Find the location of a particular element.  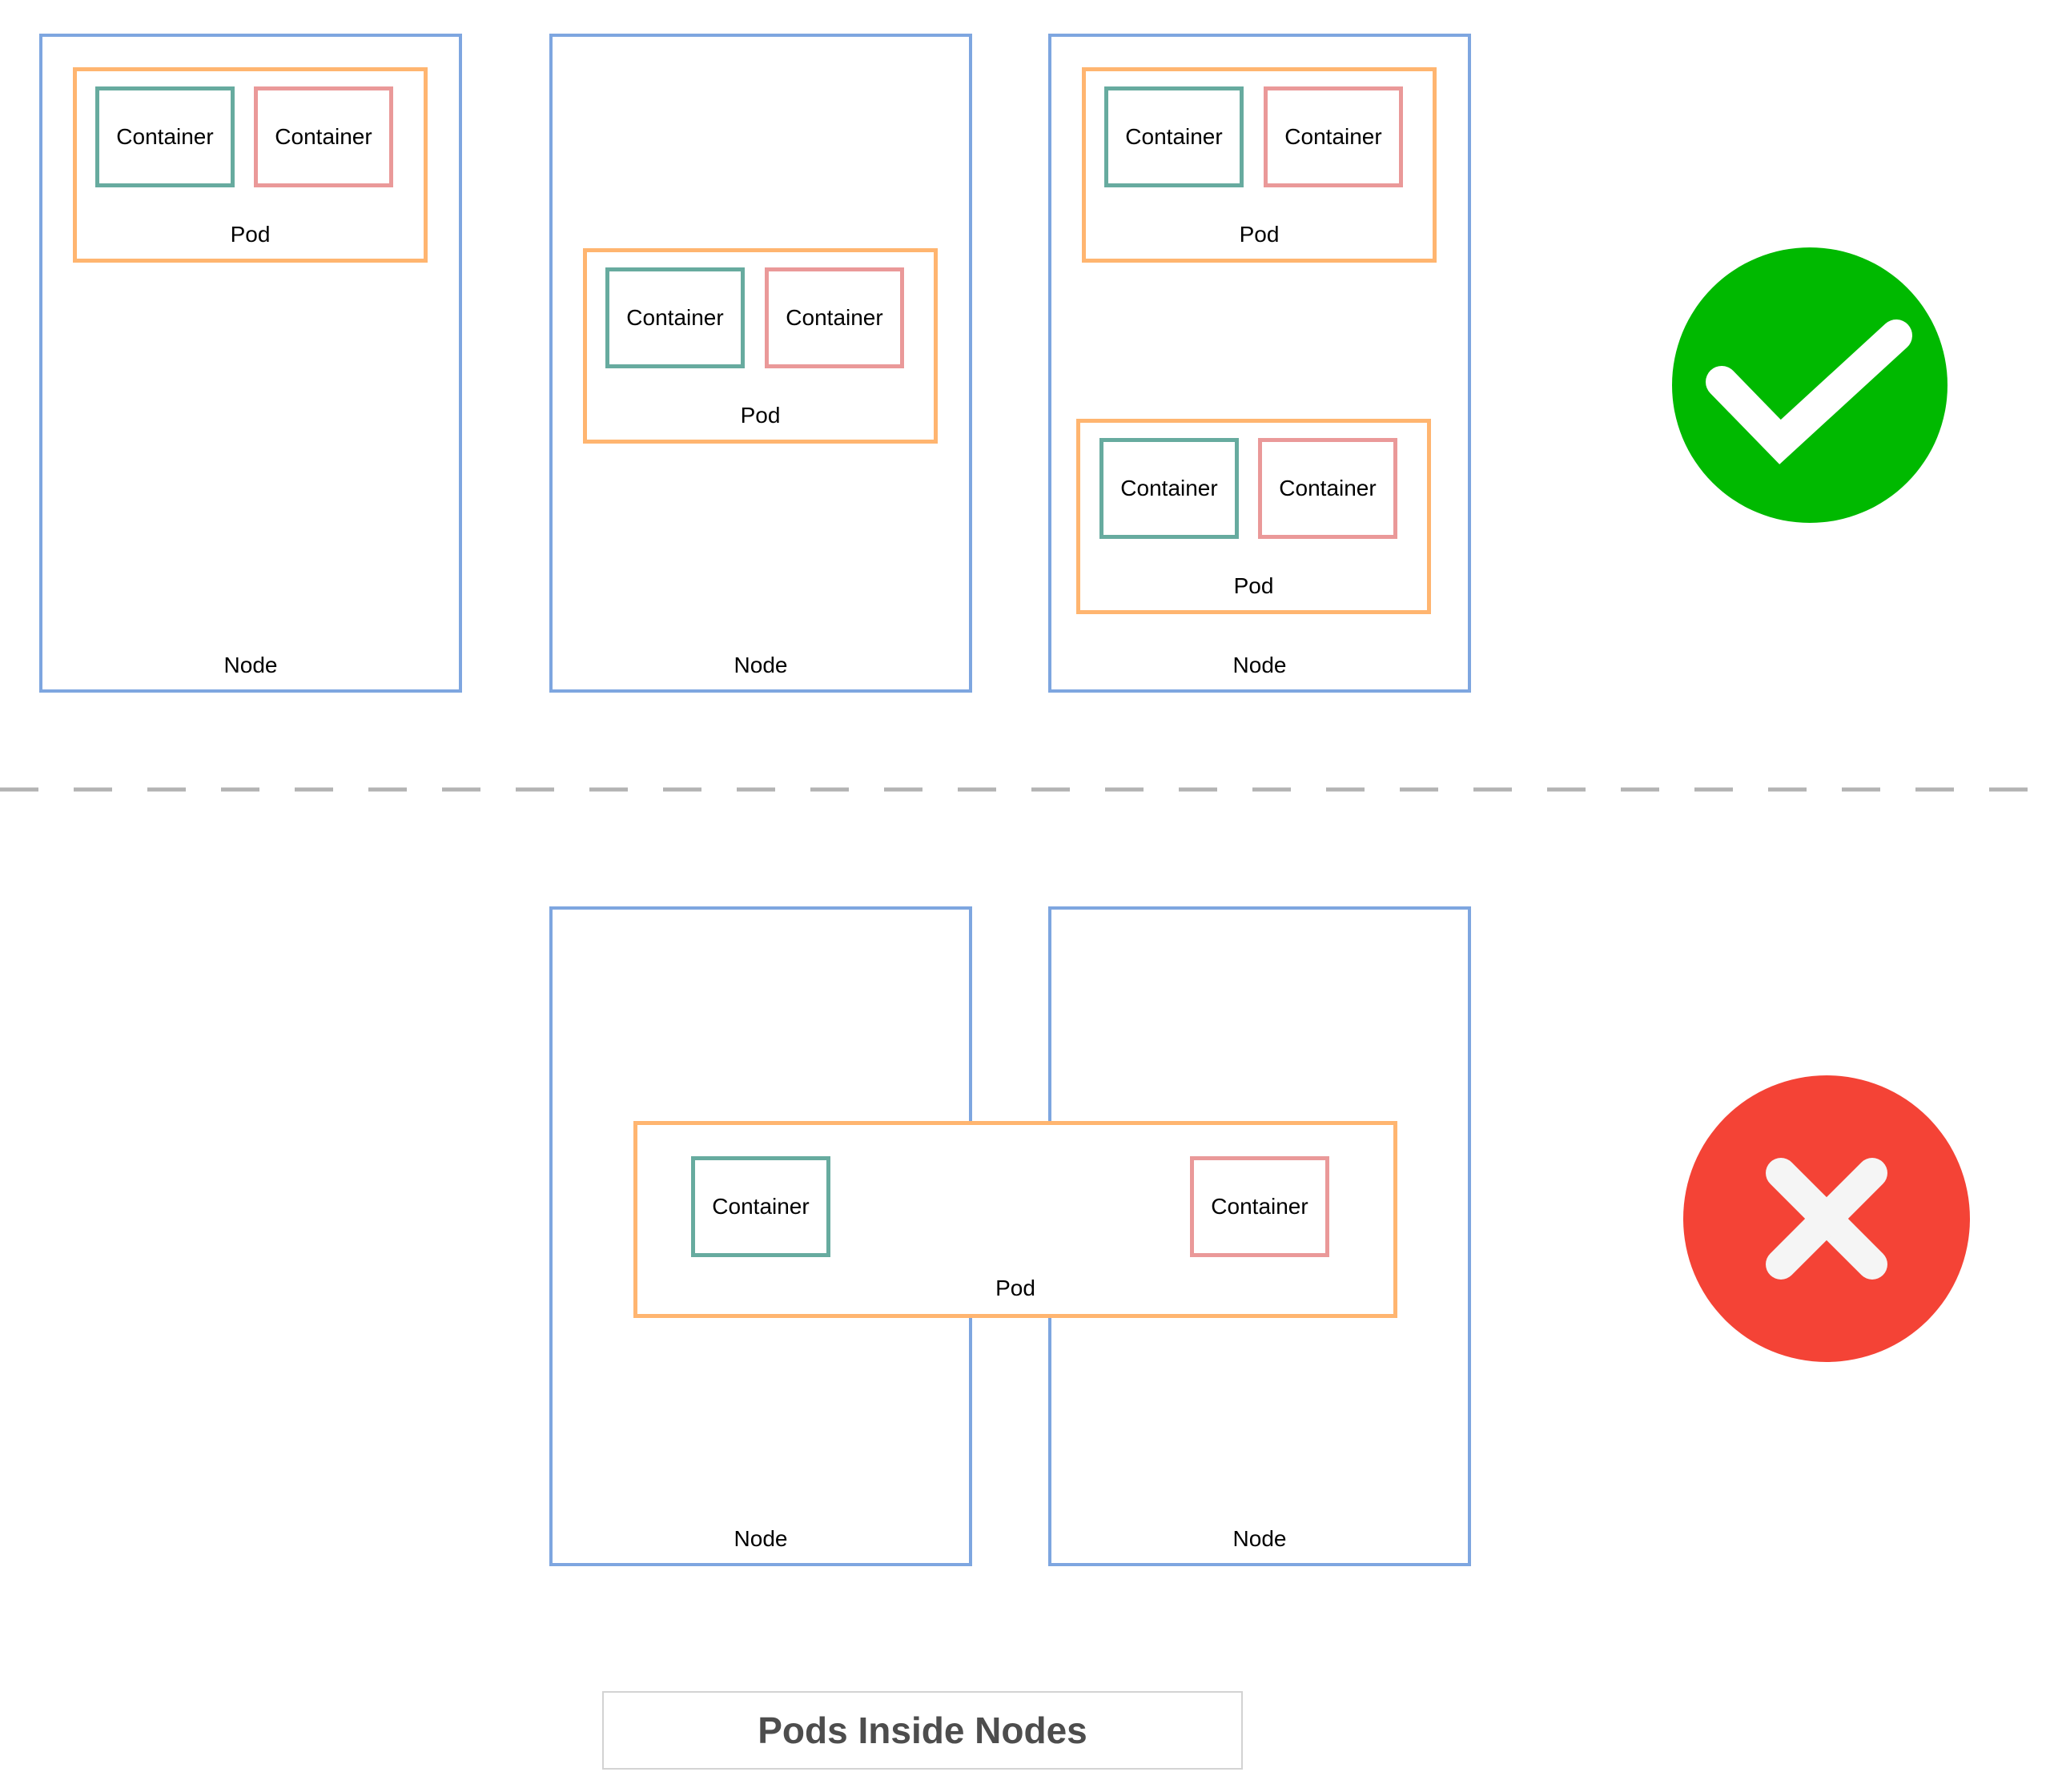

diagram-caption: Pods Inside Nodes is located at coordinates (922, 1731).